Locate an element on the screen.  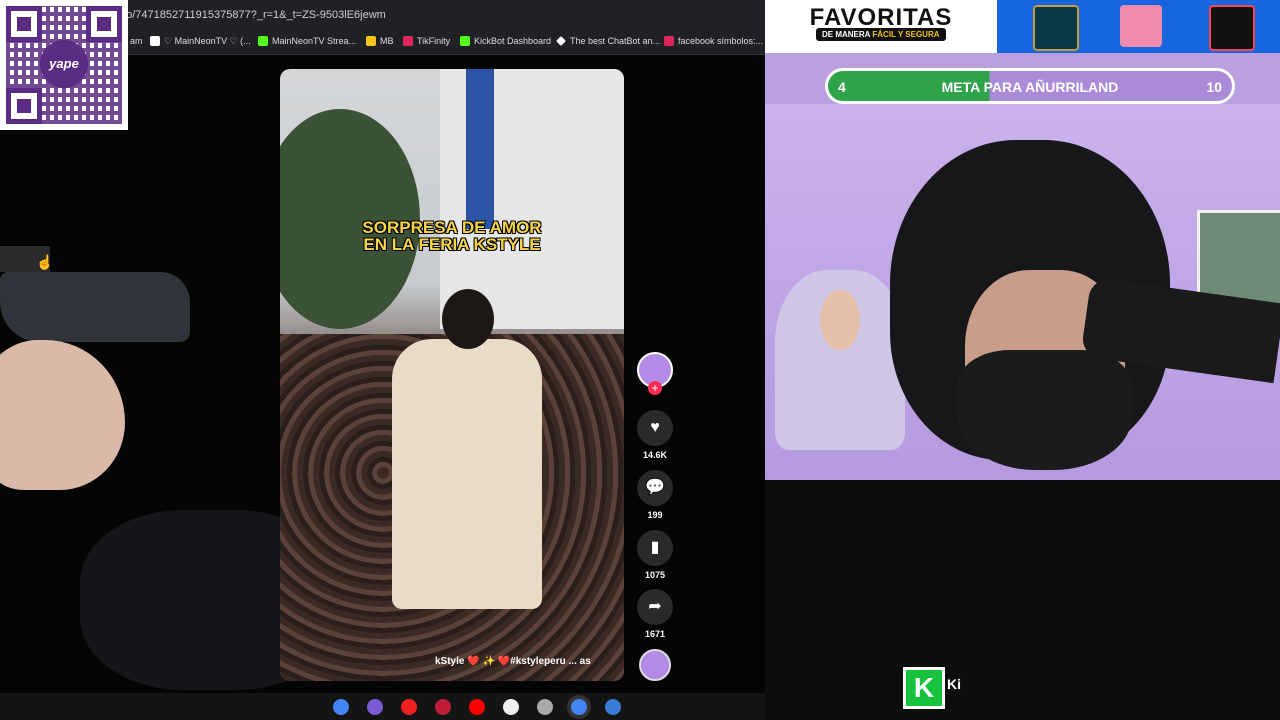
games-banner is located at coordinates (1138, 26).